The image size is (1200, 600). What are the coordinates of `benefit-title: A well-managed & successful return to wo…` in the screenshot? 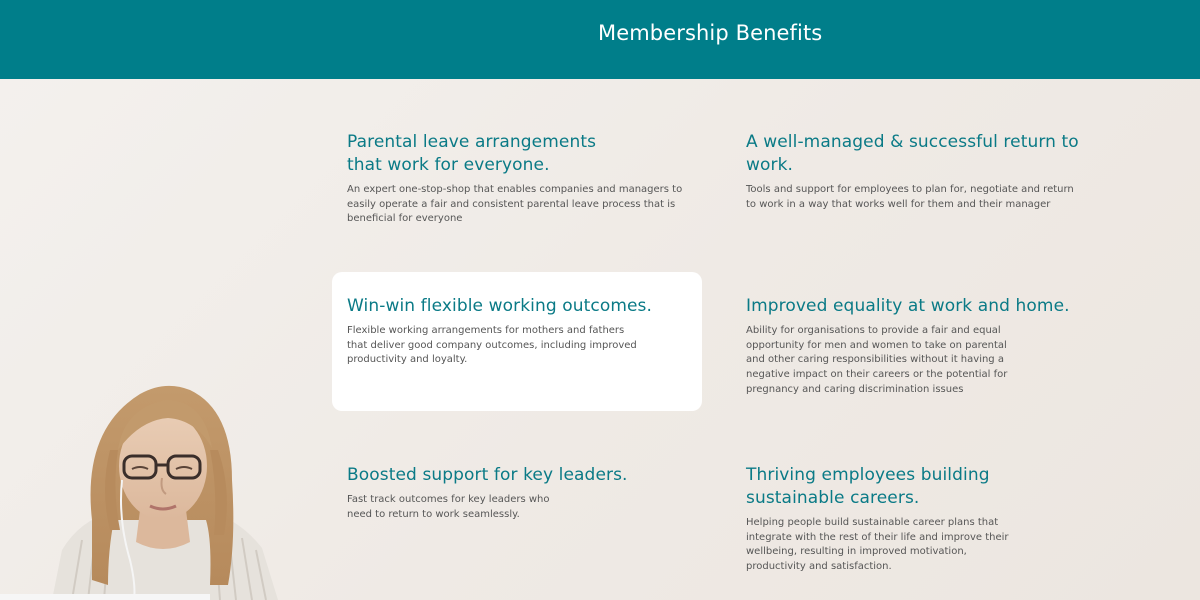 It's located at (912, 153).